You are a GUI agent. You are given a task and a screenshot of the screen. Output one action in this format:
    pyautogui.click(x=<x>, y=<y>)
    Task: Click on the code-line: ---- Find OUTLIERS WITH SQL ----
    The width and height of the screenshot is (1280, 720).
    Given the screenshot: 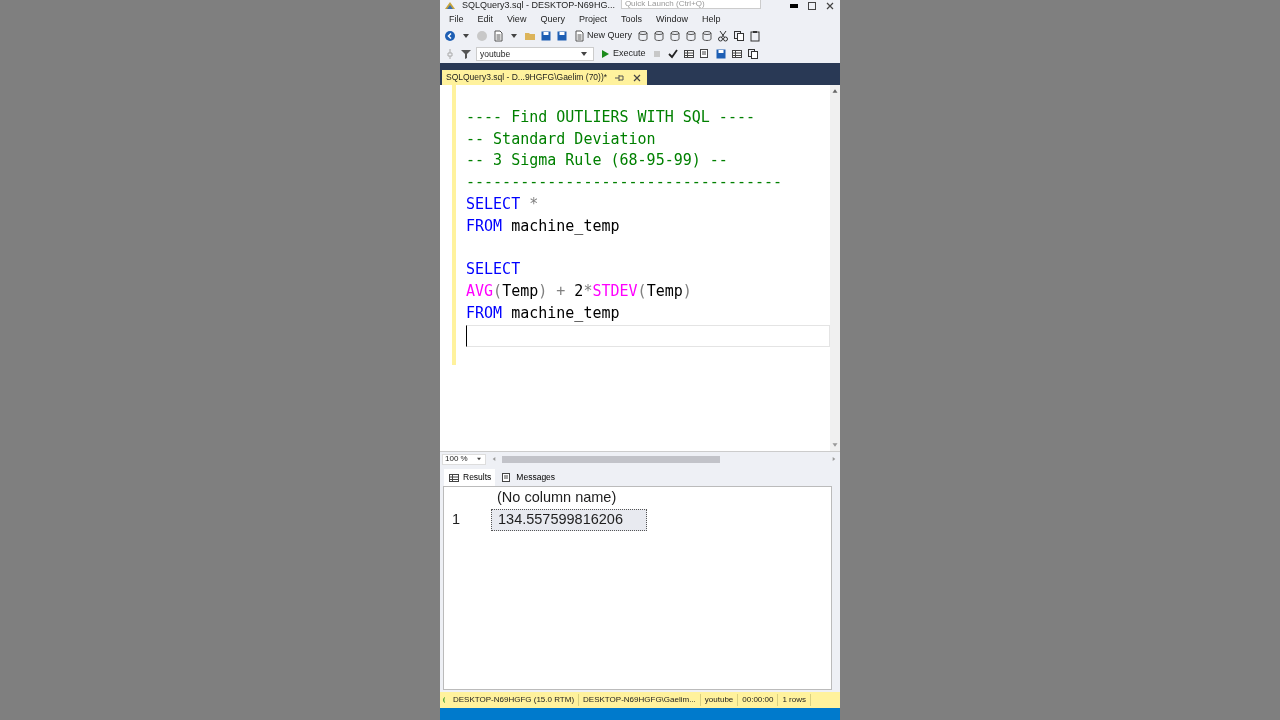 What is the action you would take?
    pyautogui.click(x=611, y=117)
    